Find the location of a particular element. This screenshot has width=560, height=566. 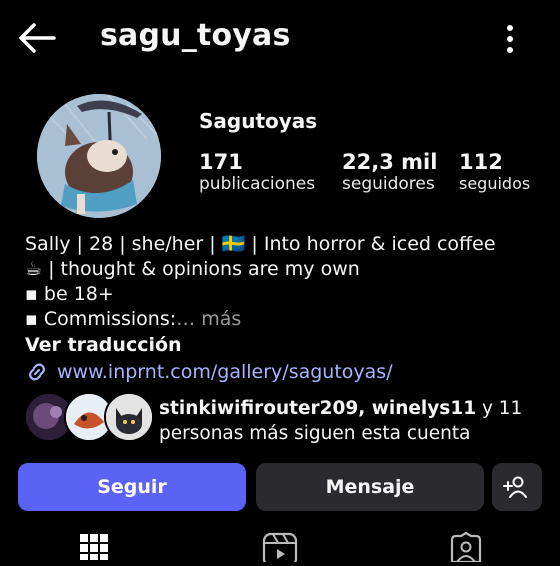

tab-grid is located at coordinates (94, 548).